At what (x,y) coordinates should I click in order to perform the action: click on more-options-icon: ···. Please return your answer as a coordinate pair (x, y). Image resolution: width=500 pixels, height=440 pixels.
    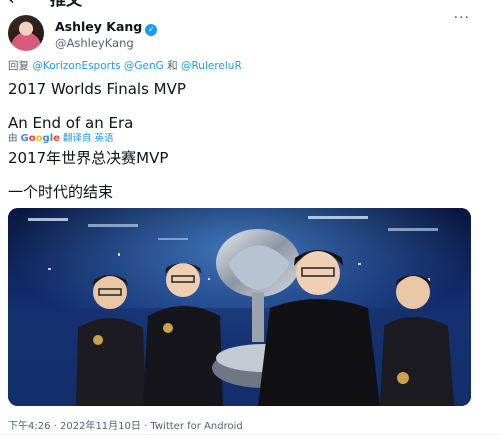
    Looking at the image, I should click on (462, 18).